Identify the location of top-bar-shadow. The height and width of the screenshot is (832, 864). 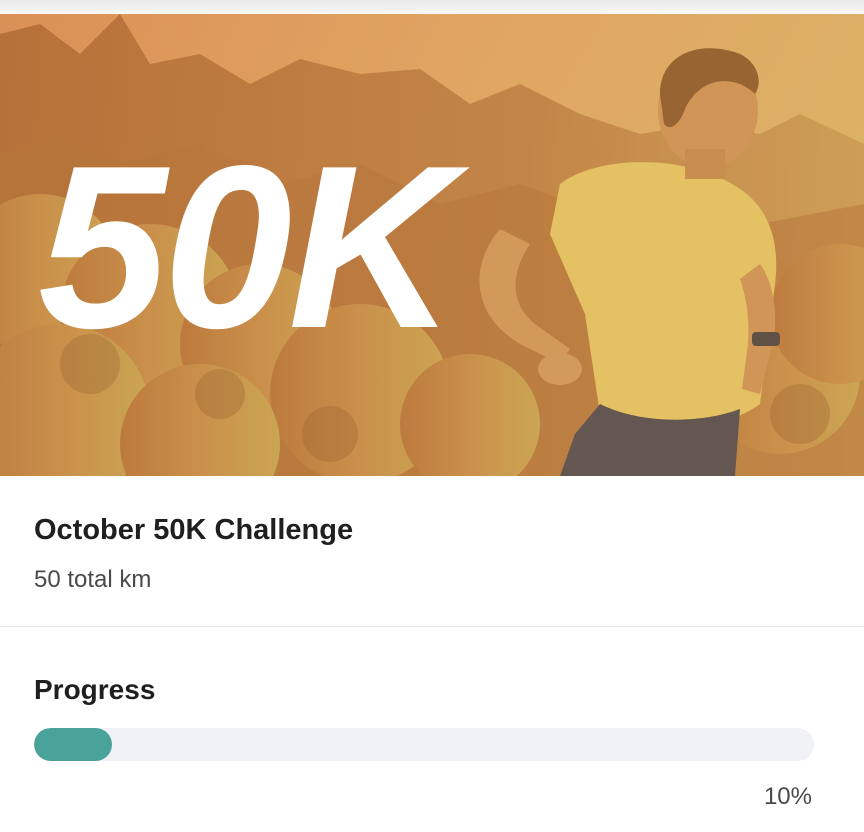
(432, 7).